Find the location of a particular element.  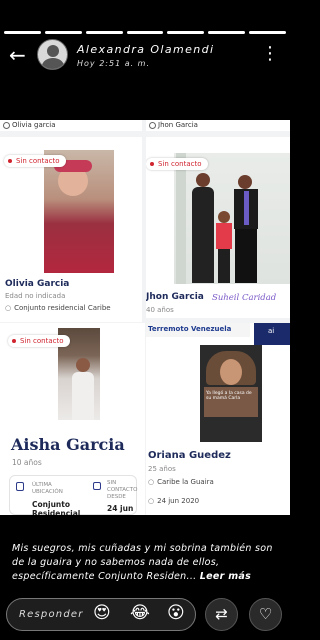

person-age: 25 años is located at coordinates (162, 469).